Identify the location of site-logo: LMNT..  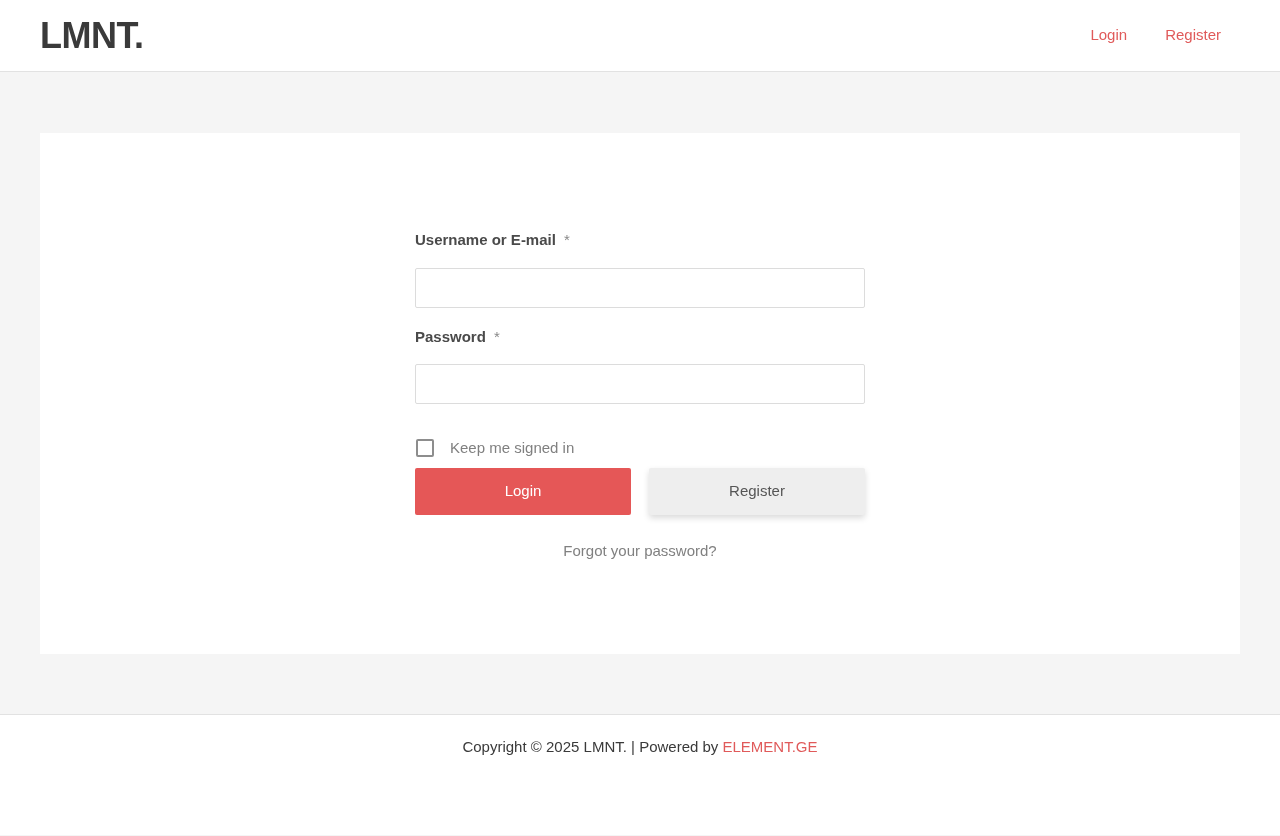
(92, 35).